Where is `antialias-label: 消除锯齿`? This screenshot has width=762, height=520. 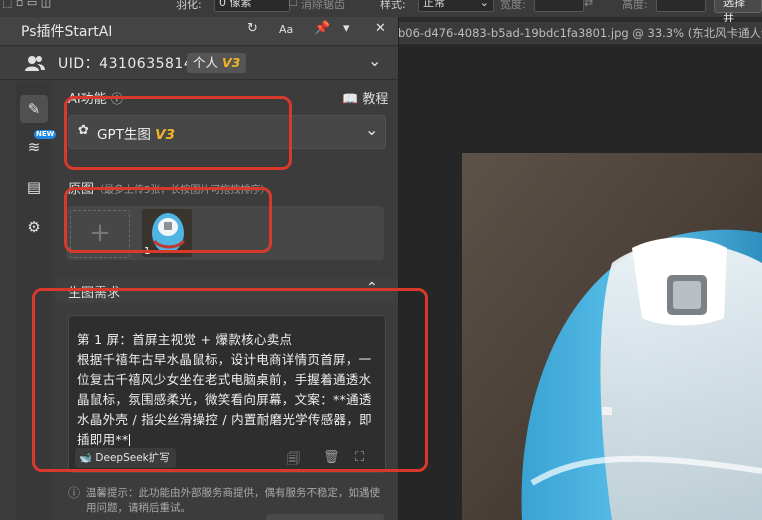
antialias-label: 消除锯齿 is located at coordinates (323, 5).